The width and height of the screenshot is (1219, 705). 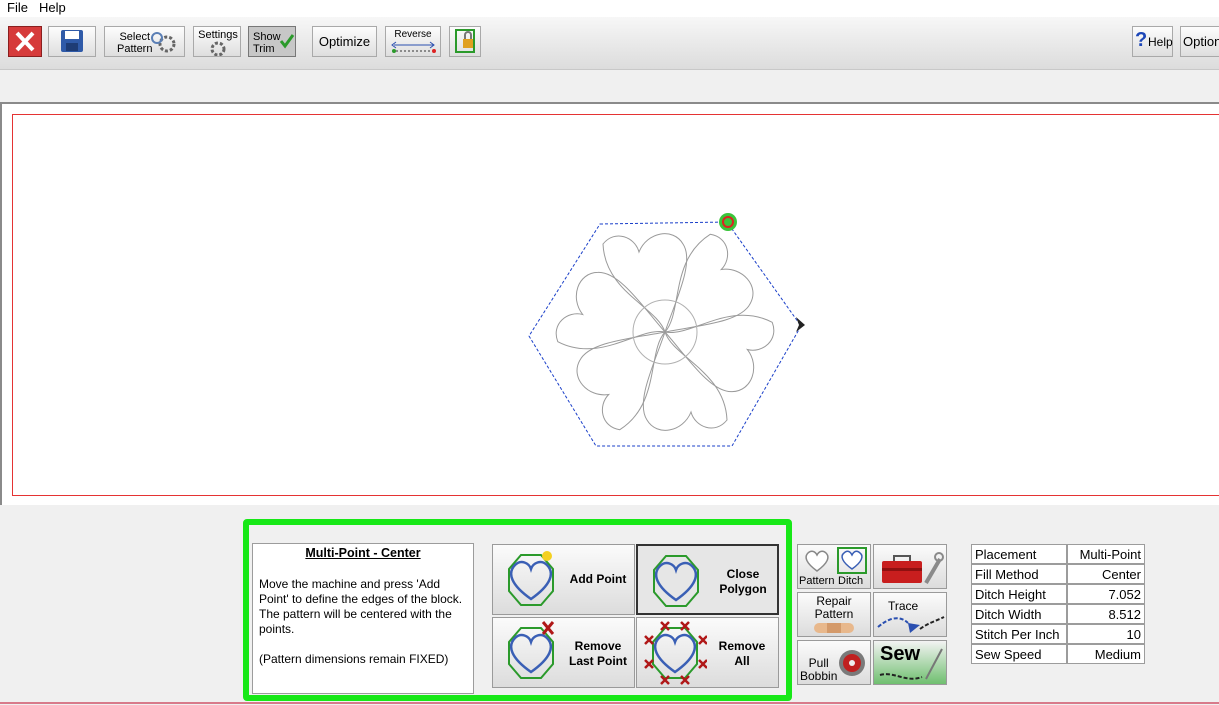 I want to click on panel-note: (Pattern dimensions remain FIXED), so click(x=354, y=659).